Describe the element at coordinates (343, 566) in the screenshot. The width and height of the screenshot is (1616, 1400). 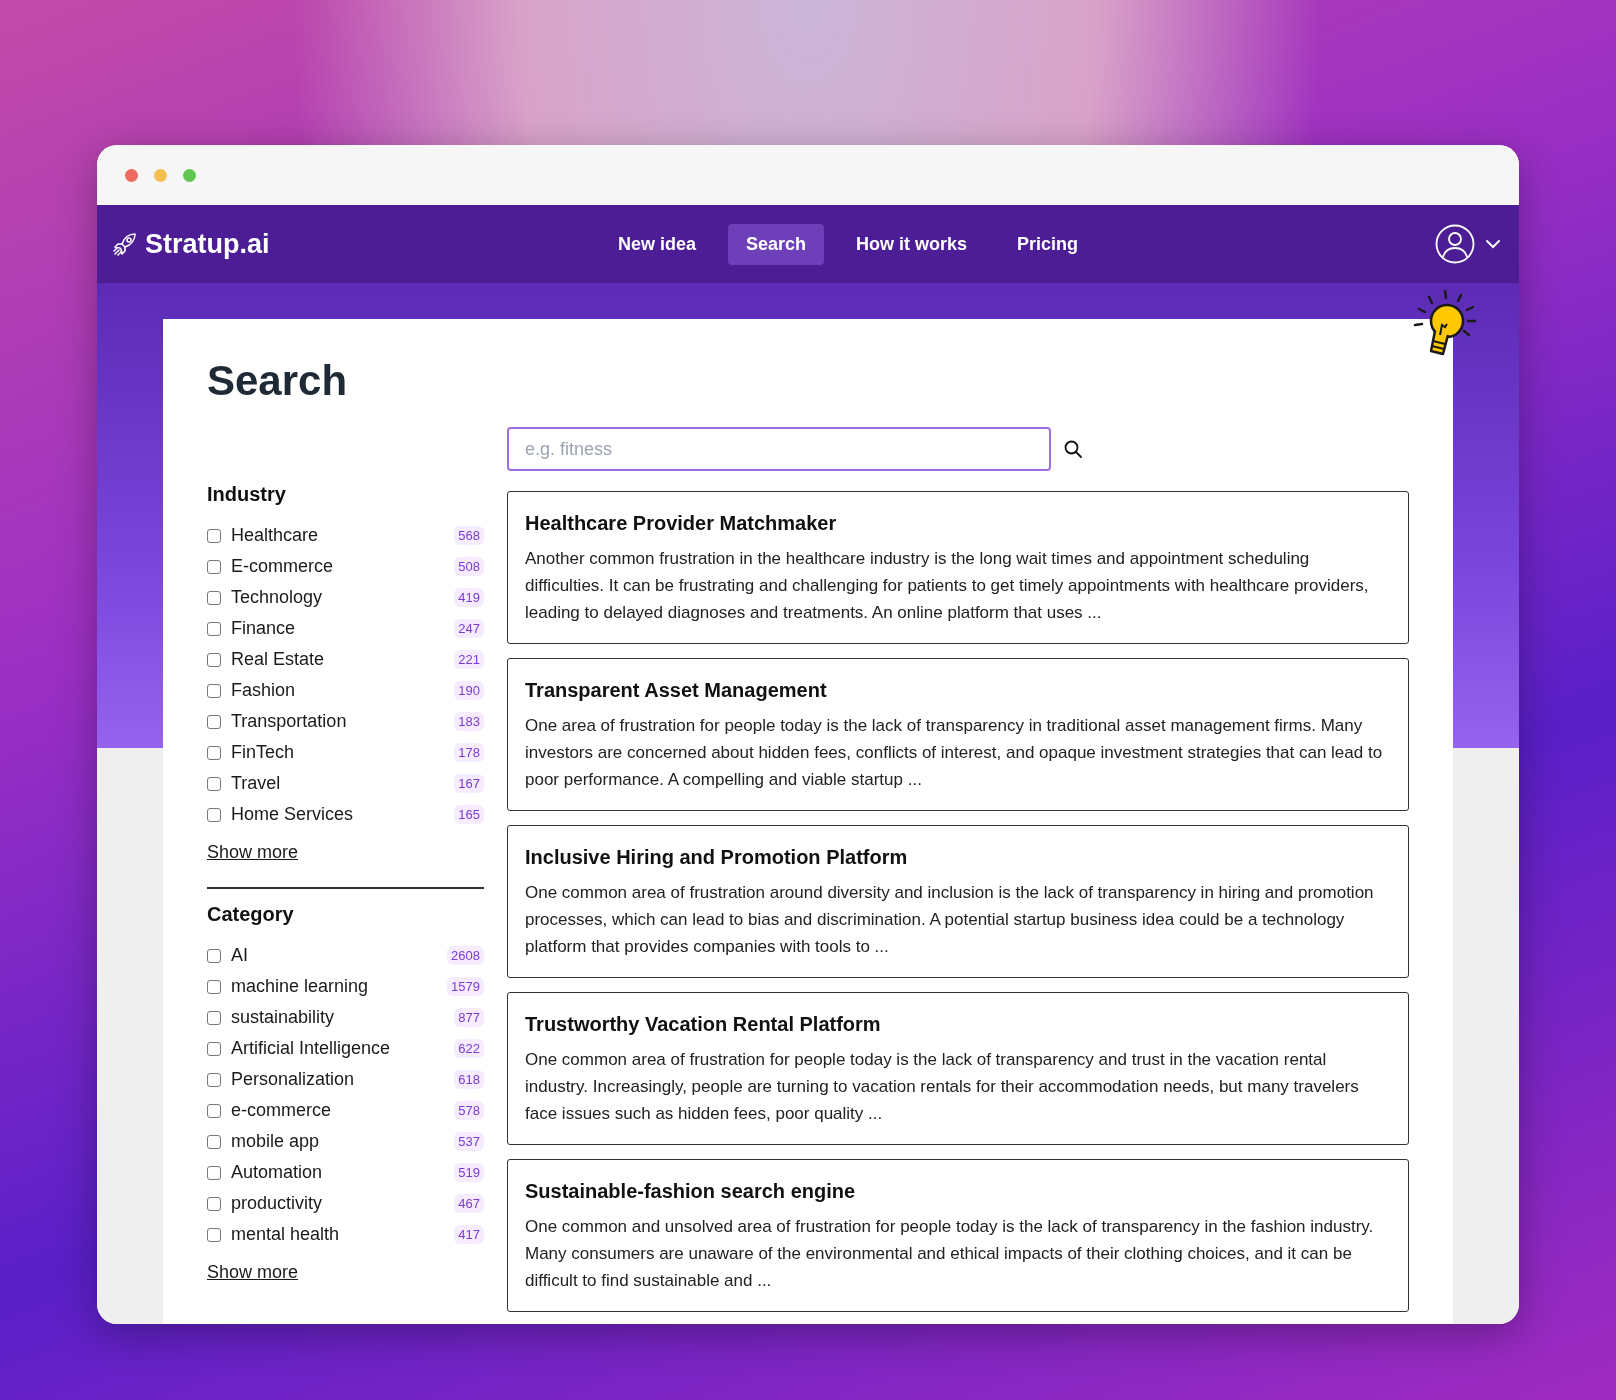
I see `filter-label: E-commerce` at that location.